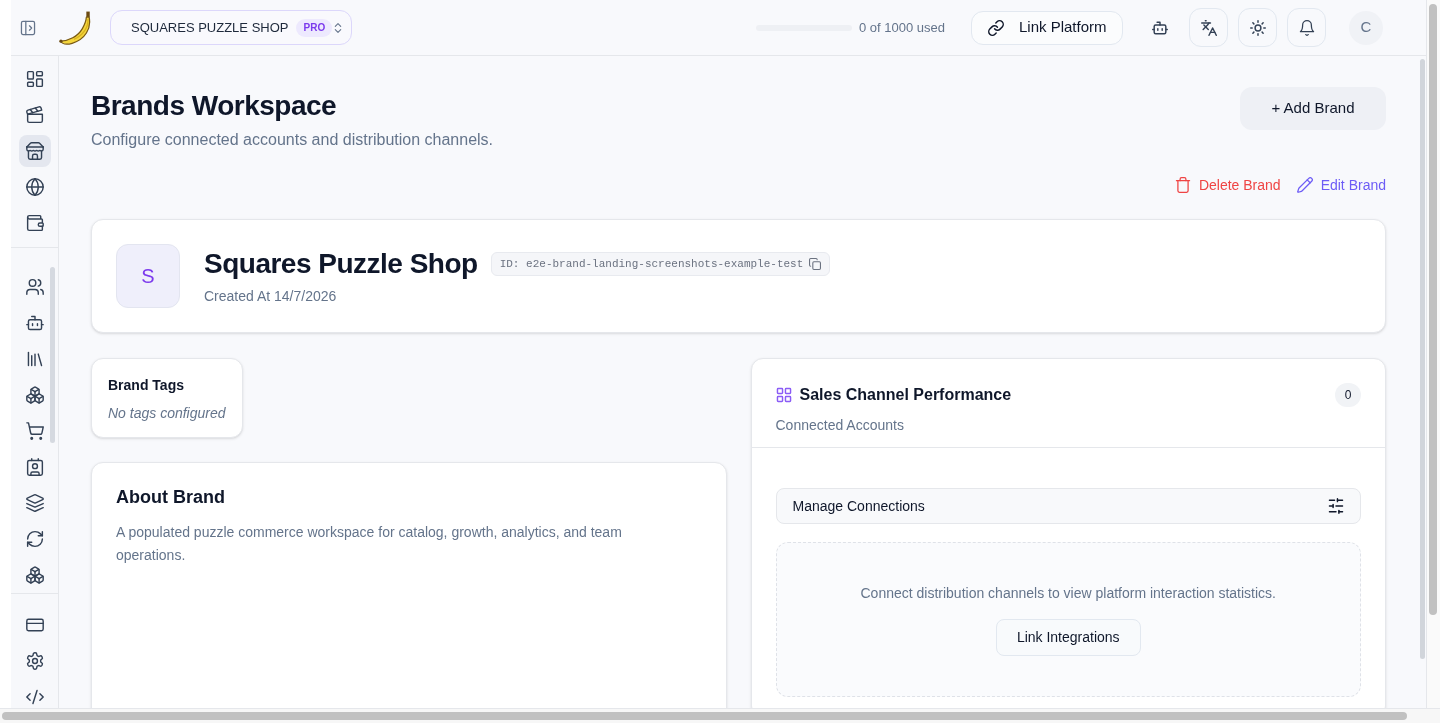 The width and height of the screenshot is (1440, 723). I want to click on empty-tags-text: No tags configured, so click(167, 413).